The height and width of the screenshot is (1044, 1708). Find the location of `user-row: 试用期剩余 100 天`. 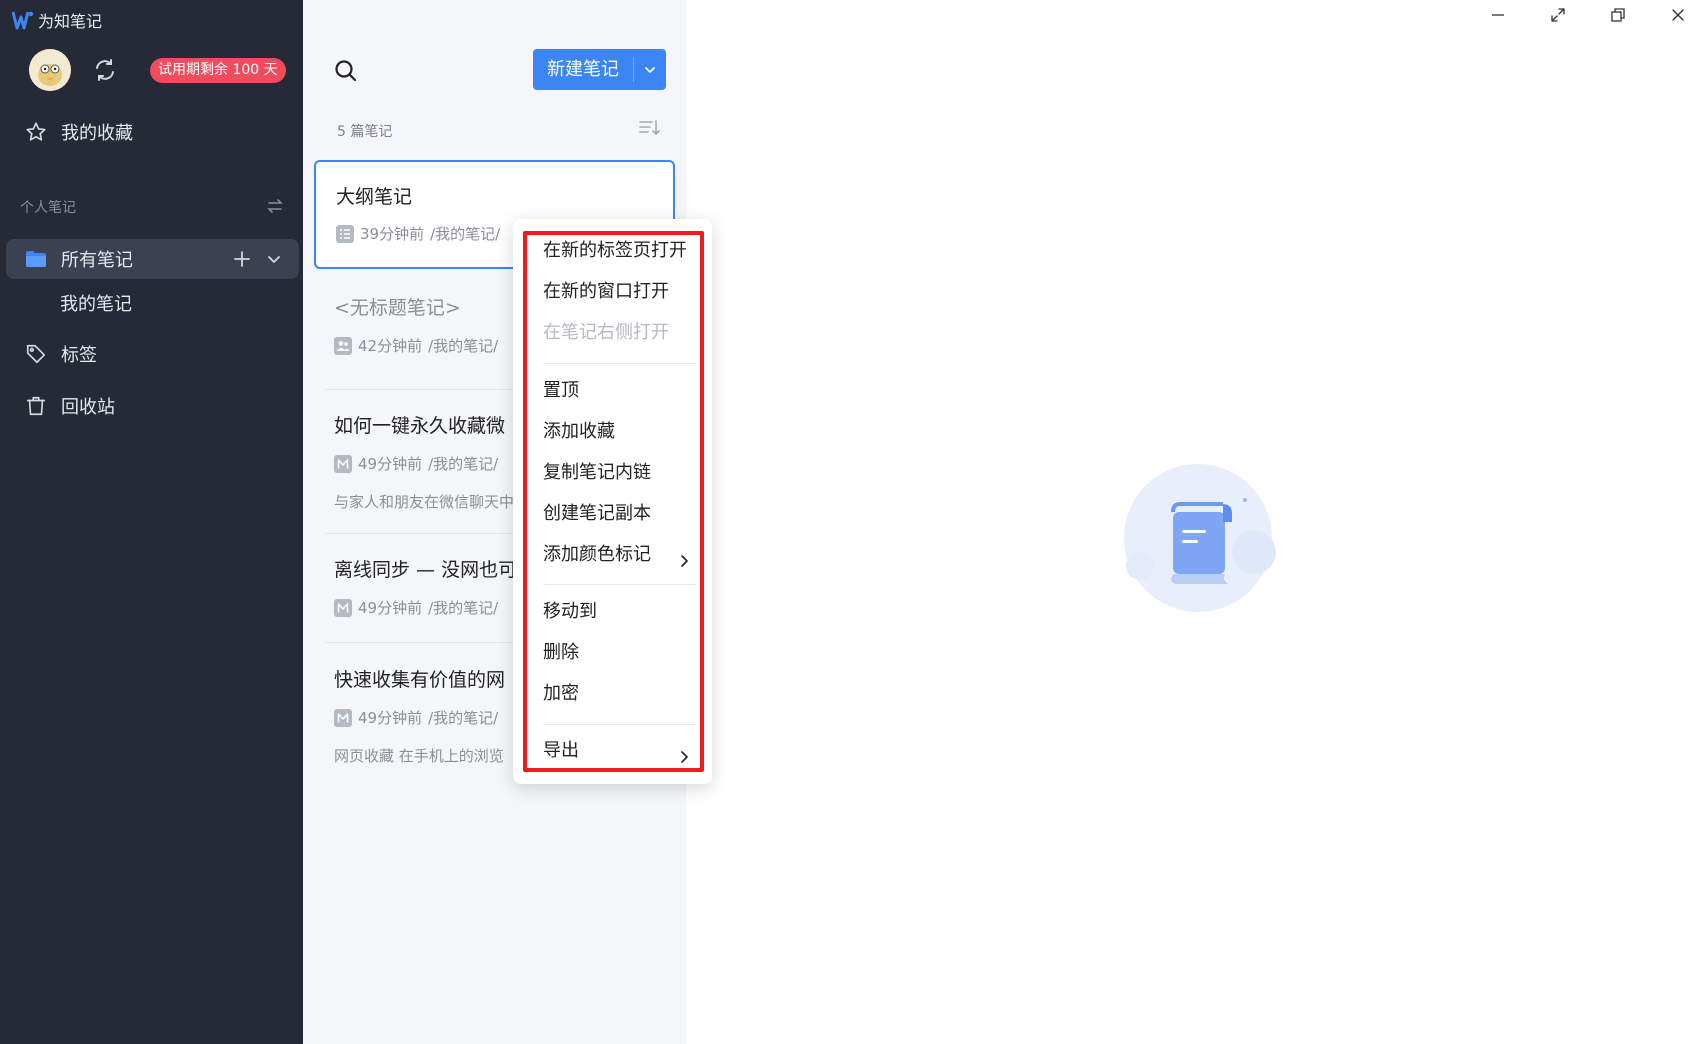

user-row: 试用期剩余 100 天 is located at coordinates (161, 70).